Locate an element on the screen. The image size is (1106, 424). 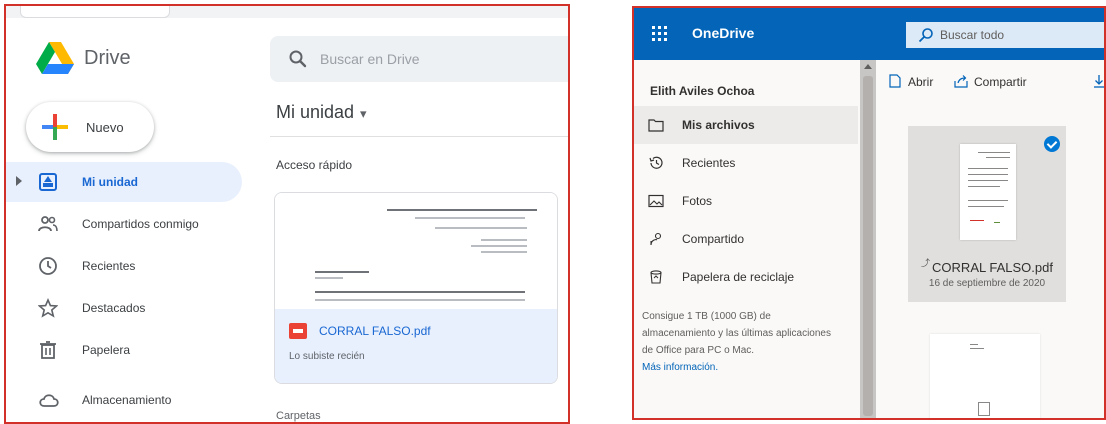
breadcrumb-label: Mi unidad is located at coordinates (315, 112).